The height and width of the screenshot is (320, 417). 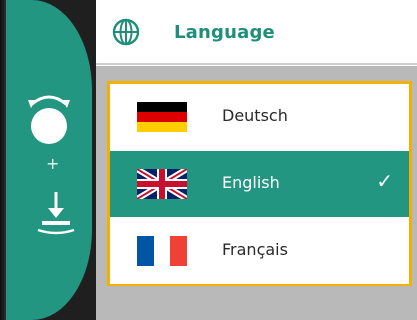 What do you see at coordinates (162, 251) in the screenshot?
I see `french-flag-icon` at bounding box center [162, 251].